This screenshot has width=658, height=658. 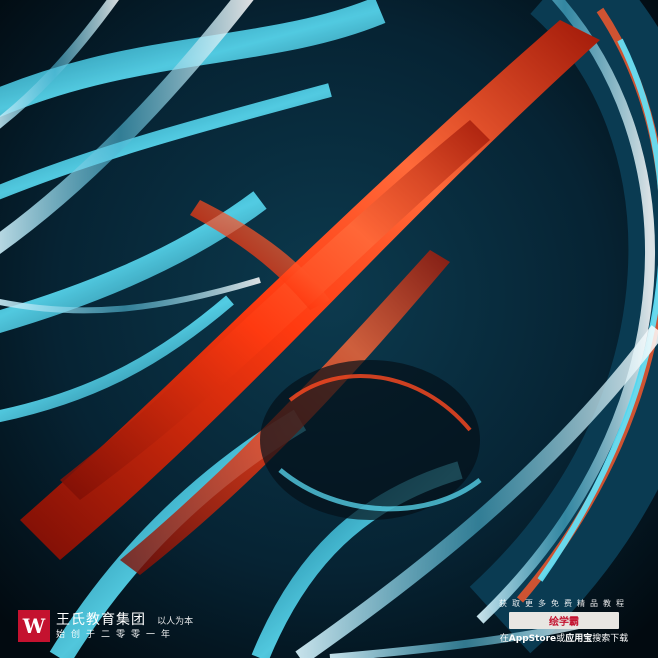 What do you see at coordinates (564, 603) in the screenshot?
I see `promo-headline: 获取更多免费精品教程` at bounding box center [564, 603].